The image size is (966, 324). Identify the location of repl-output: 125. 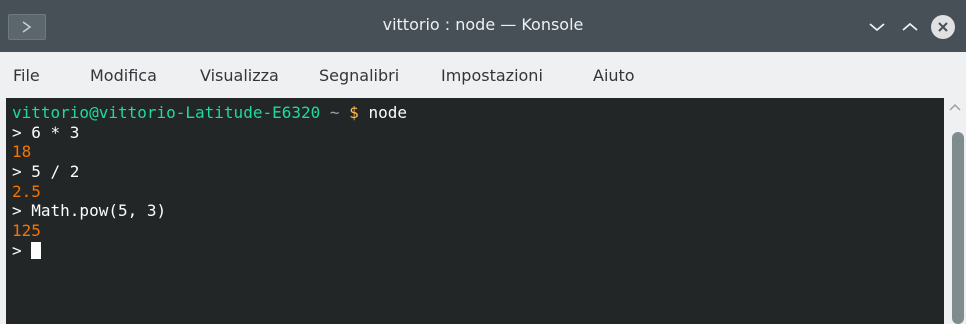
(26, 231).